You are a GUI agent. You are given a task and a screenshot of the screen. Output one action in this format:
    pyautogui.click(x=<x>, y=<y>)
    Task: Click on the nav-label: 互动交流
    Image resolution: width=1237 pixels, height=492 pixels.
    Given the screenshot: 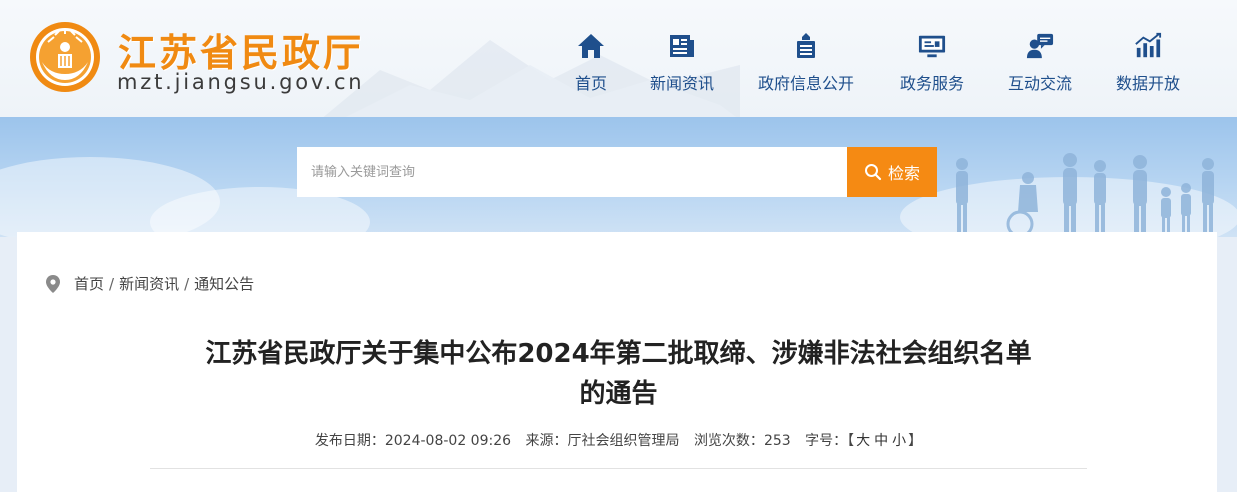 What is the action you would take?
    pyautogui.click(x=1040, y=83)
    